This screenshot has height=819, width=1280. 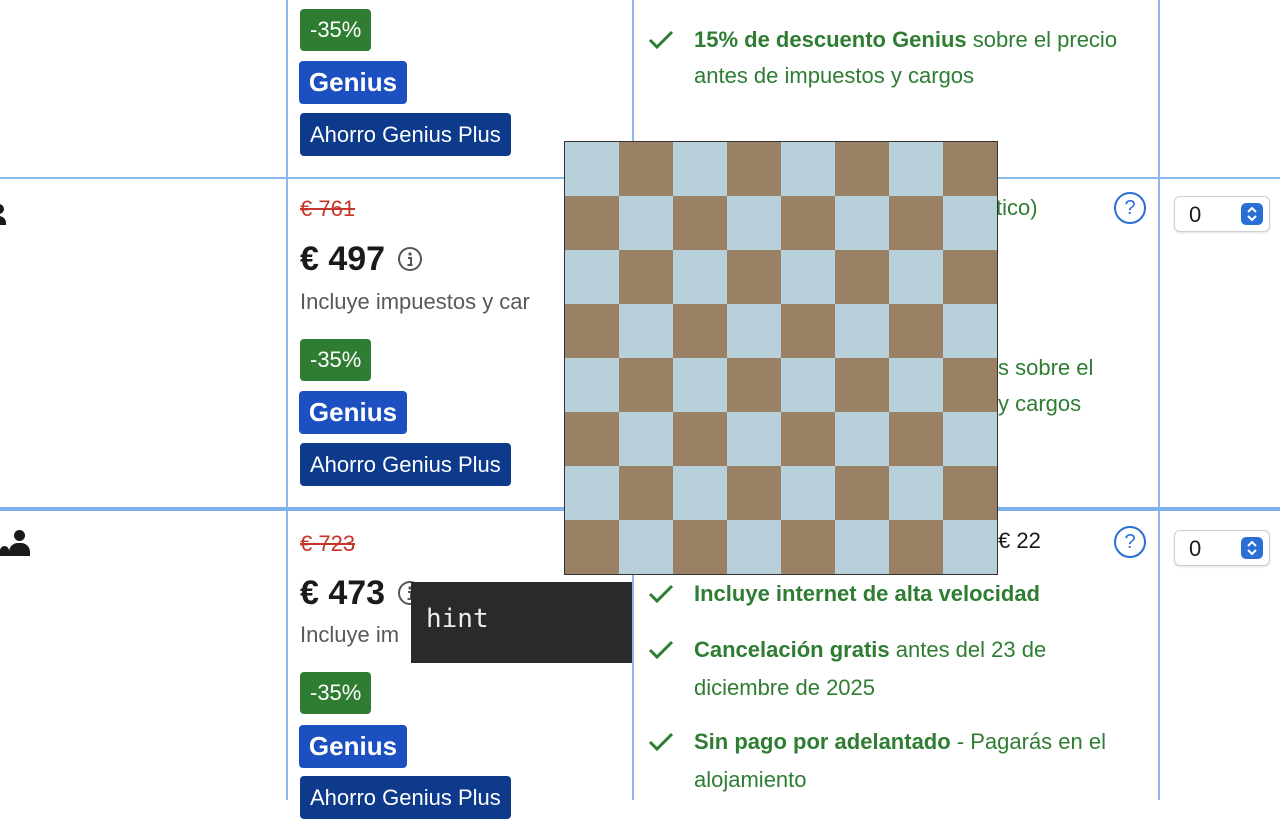 I want to click on hint-tooltip: hint, so click(x=521, y=622).